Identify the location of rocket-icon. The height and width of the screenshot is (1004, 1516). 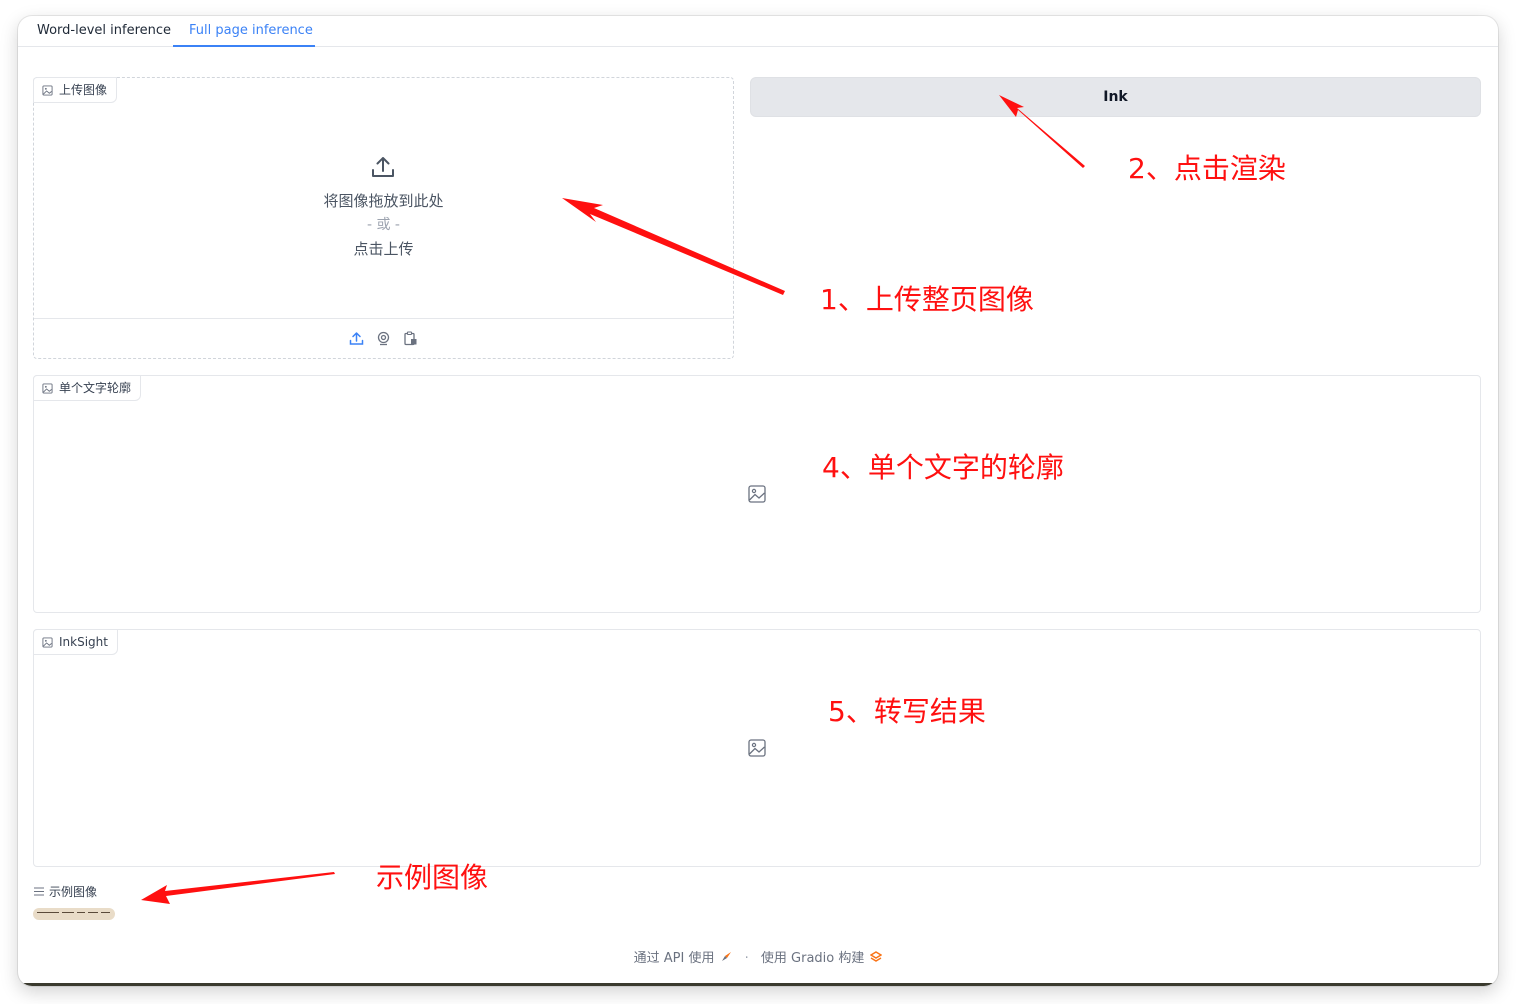
(727, 956).